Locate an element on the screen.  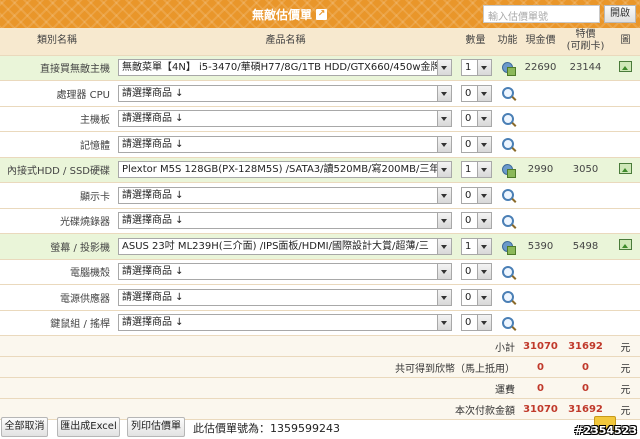
page-title: 無敵估價單 ↗ is located at coordinates (290, 14).